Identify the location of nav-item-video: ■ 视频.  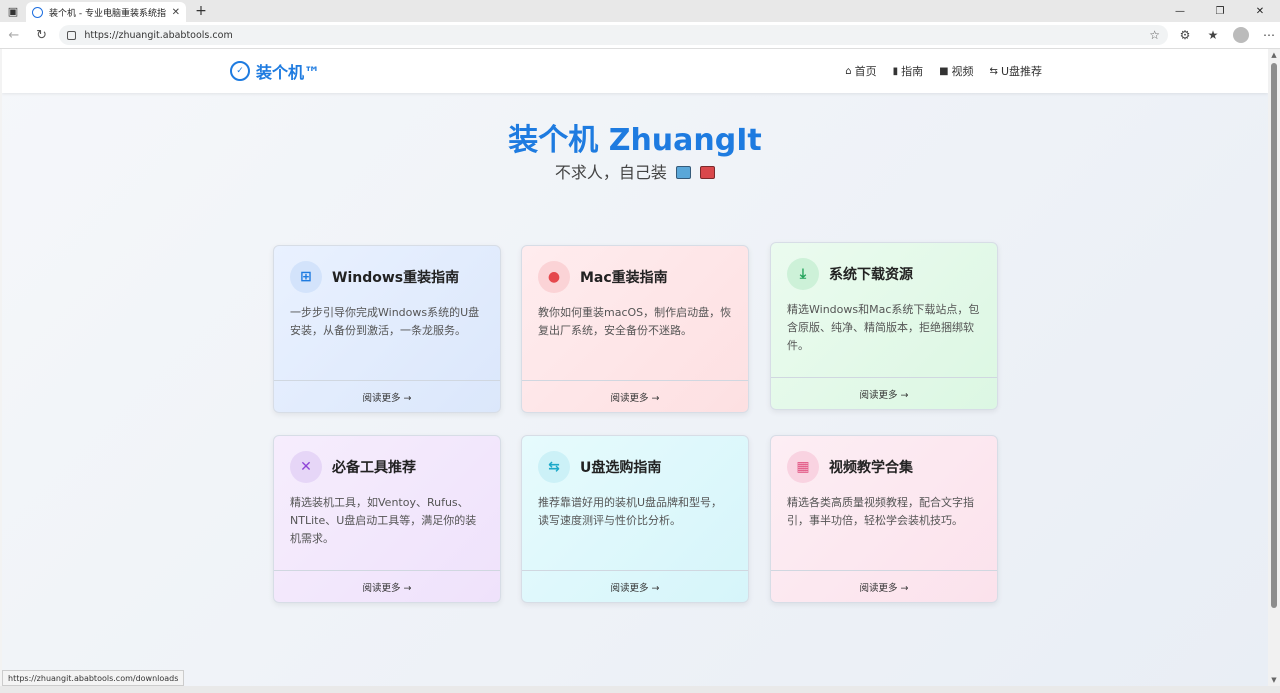
(956, 71).